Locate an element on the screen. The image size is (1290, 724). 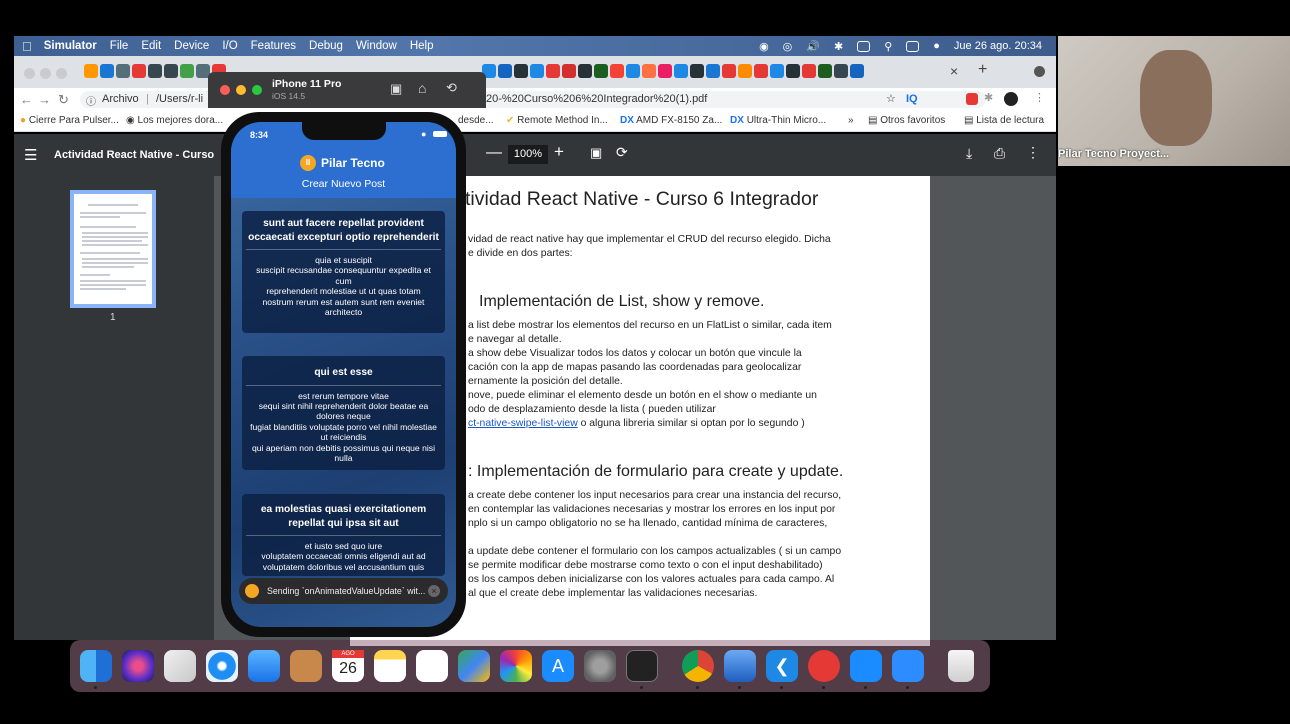
chrome-icon is located at coordinates (698, 666).